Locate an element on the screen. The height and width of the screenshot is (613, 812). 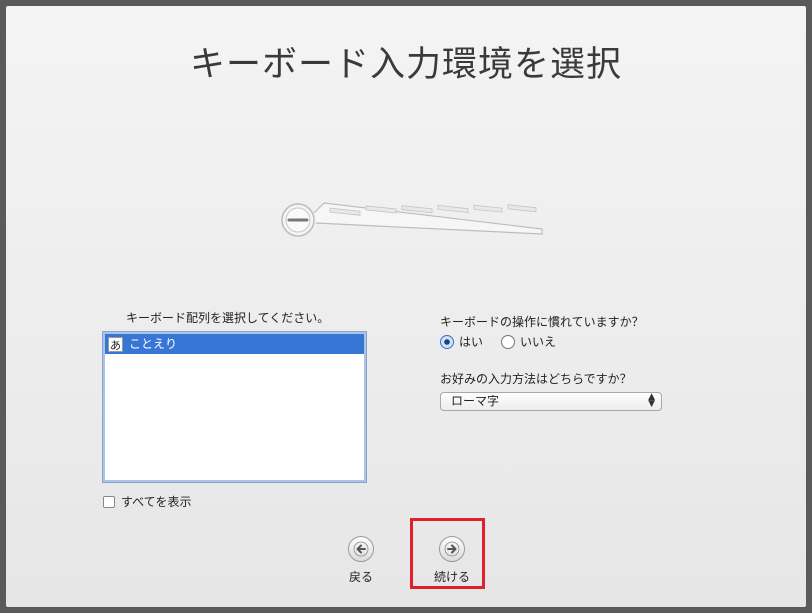
input-source-icon: あ is located at coordinates (115, 344).